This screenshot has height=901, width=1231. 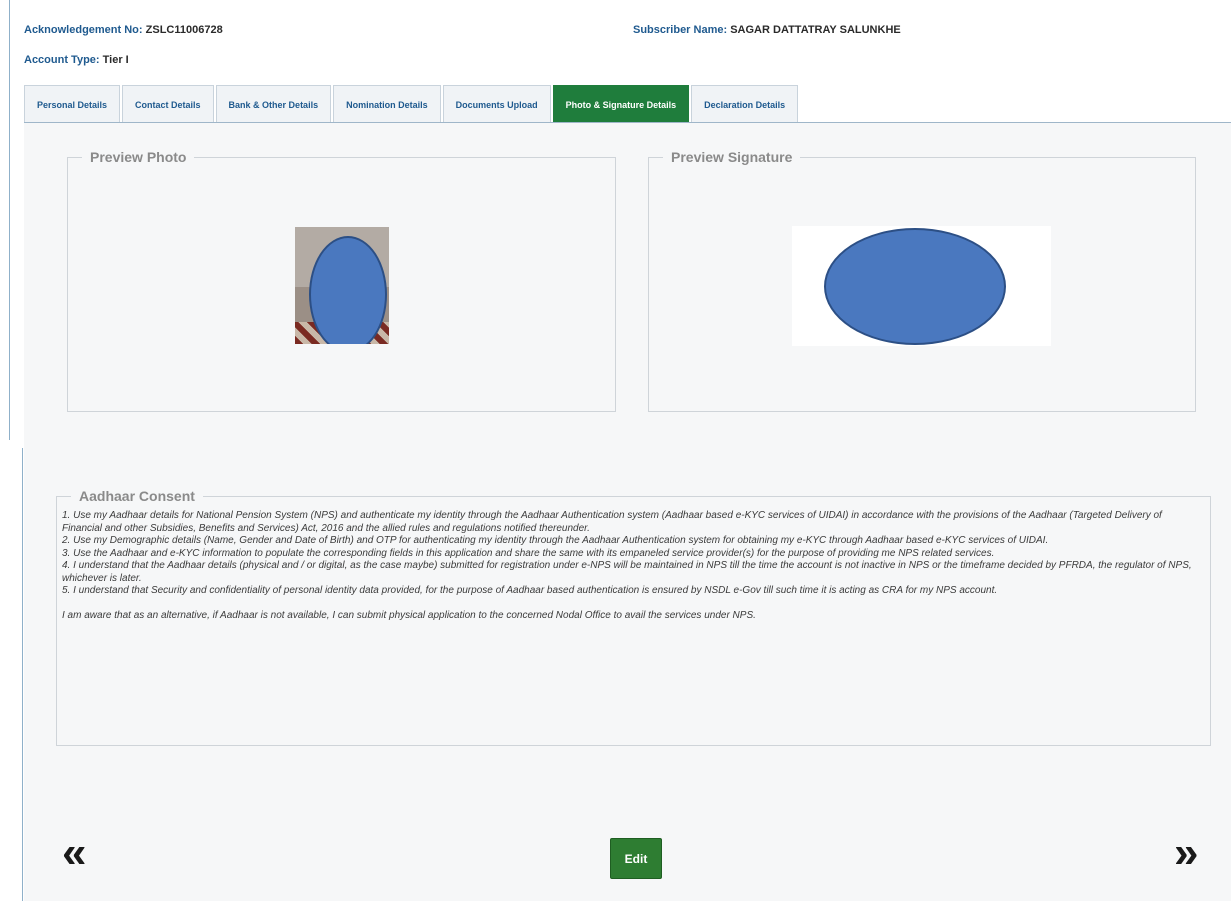 I want to click on edit-button: Edit, so click(x=636, y=858).